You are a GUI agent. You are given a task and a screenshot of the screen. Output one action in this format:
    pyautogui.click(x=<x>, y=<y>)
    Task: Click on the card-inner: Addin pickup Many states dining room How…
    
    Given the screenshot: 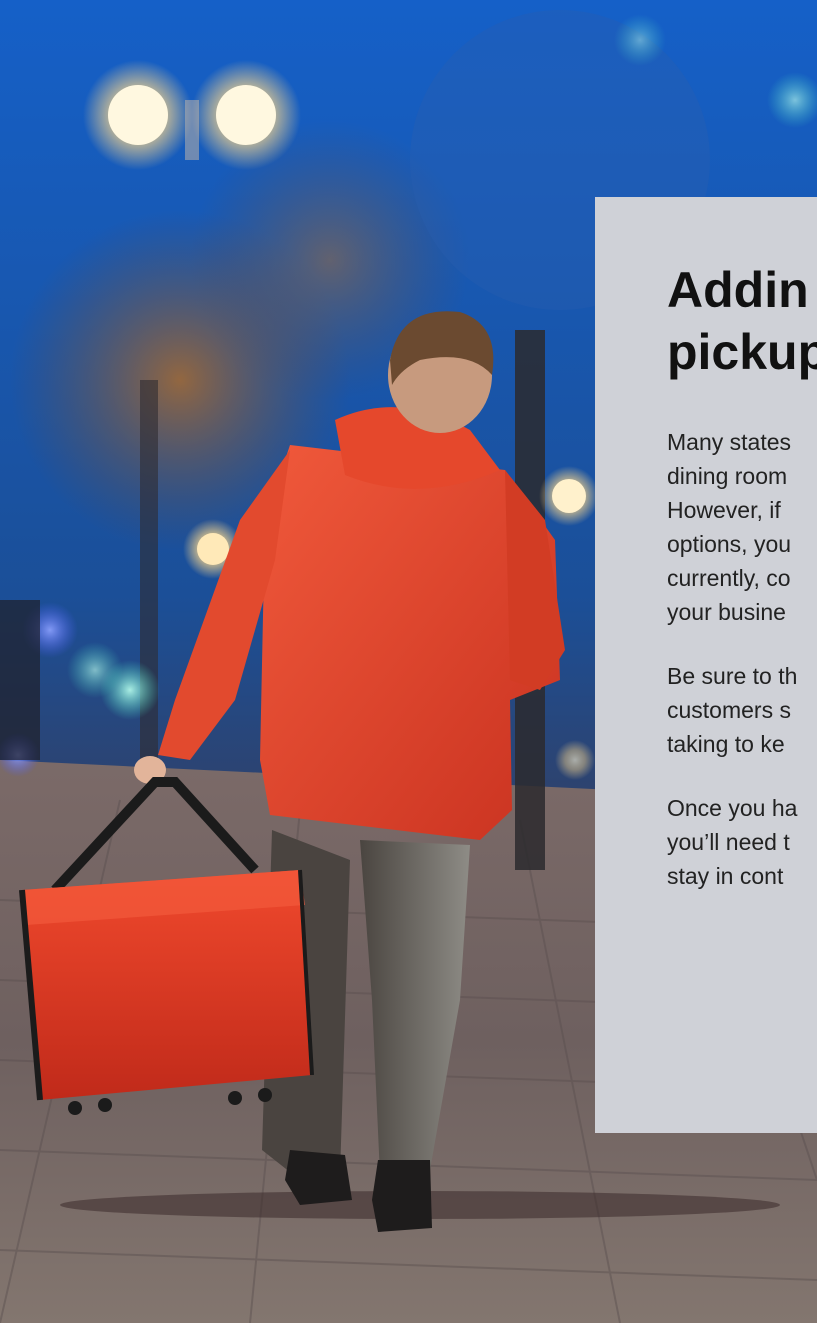 What is the action you would take?
    pyautogui.click(x=742, y=591)
    